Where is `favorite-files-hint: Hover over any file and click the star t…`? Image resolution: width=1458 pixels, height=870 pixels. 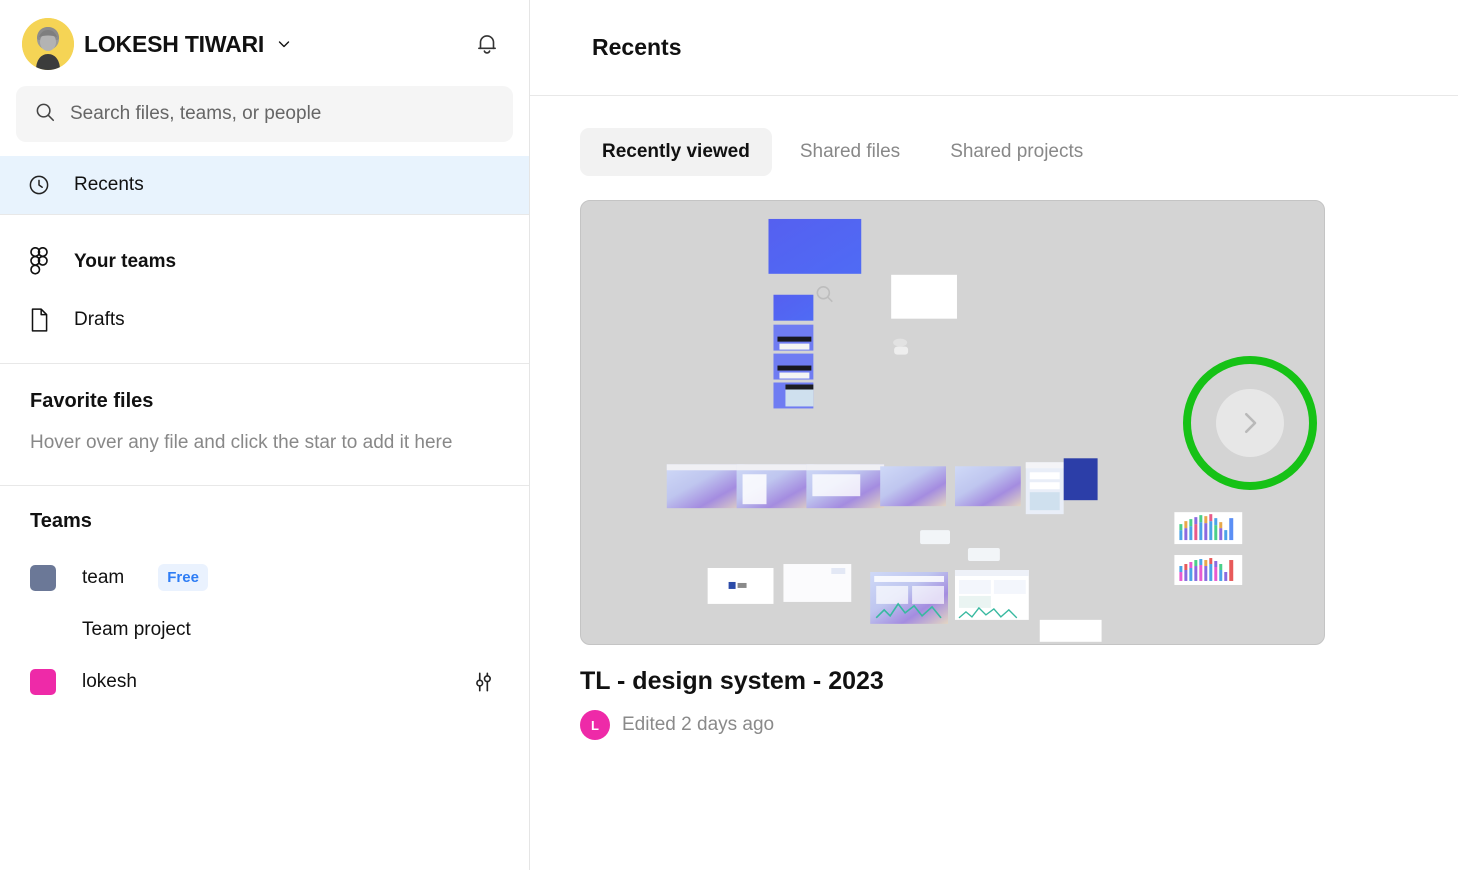 favorite-files-hint: Hover over any file and click the star t… is located at coordinates (241, 442).